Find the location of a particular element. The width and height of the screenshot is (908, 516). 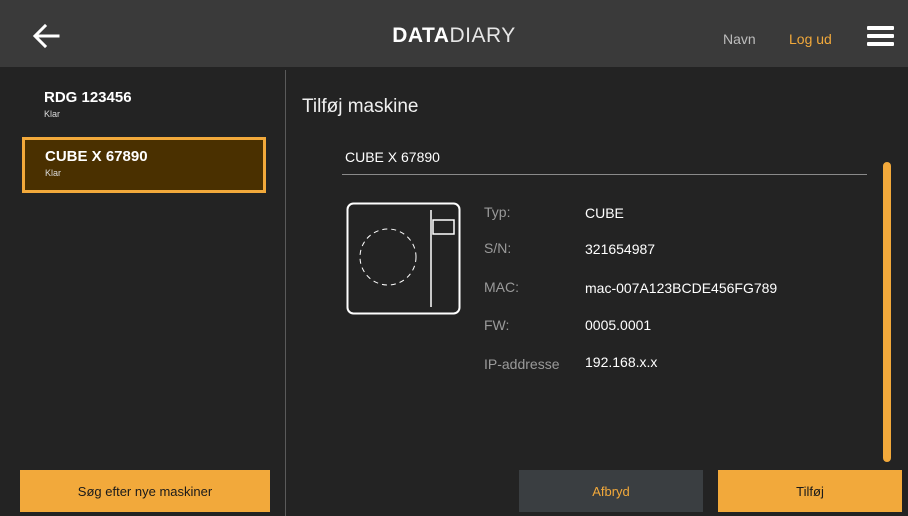

machine-item-name: RDG 123456 is located at coordinates (88, 97).